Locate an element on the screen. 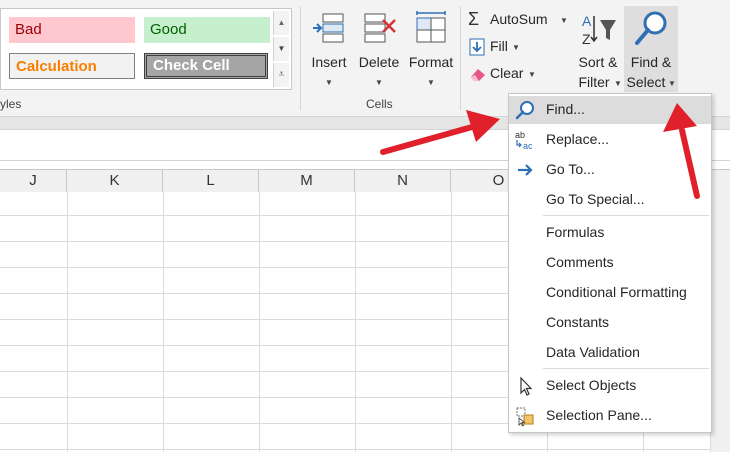  sort-filter-button: A Z Sort & Filter ▼ is located at coordinates (598, 49).